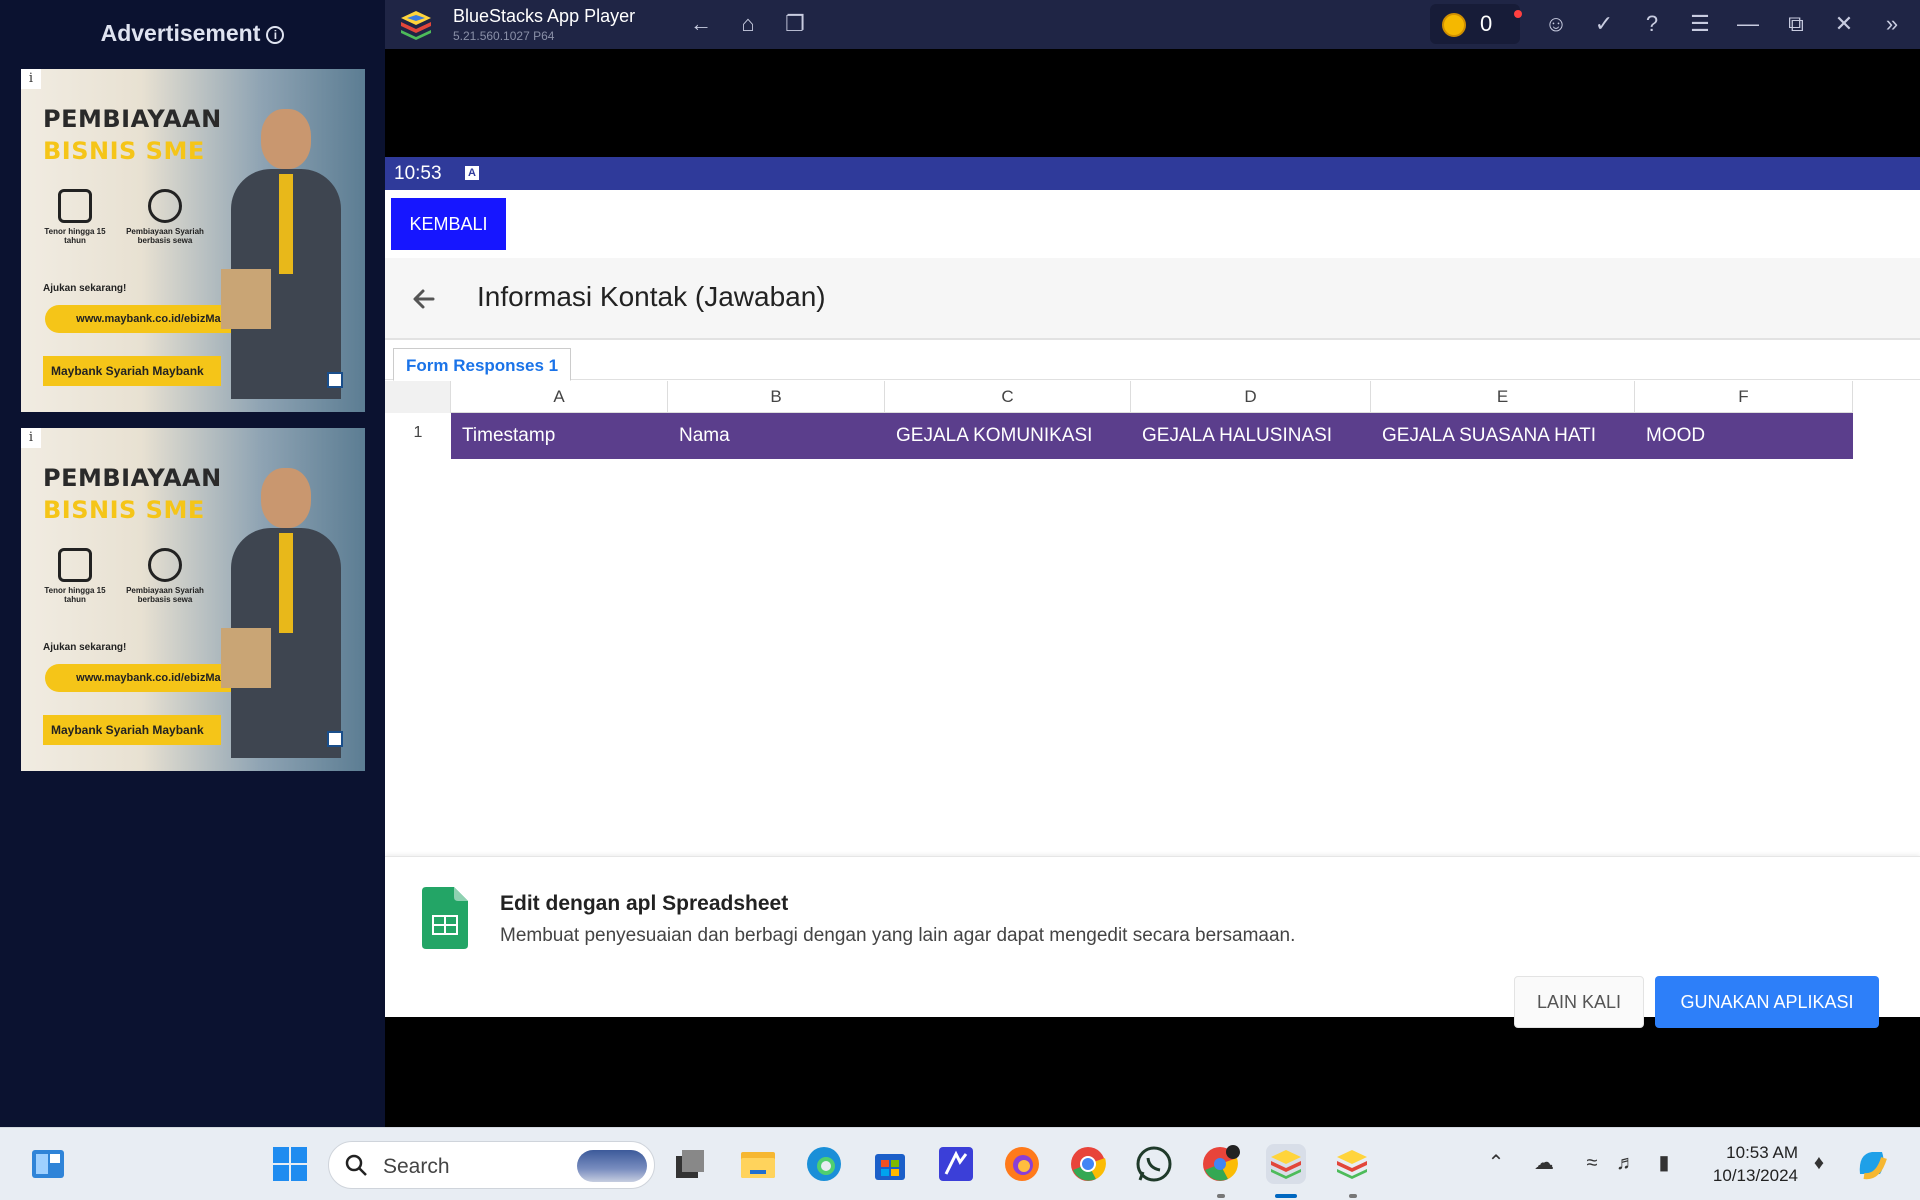 This screenshot has height=1200, width=1920. I want to click on firefox-icon, so click(1022, 1164).